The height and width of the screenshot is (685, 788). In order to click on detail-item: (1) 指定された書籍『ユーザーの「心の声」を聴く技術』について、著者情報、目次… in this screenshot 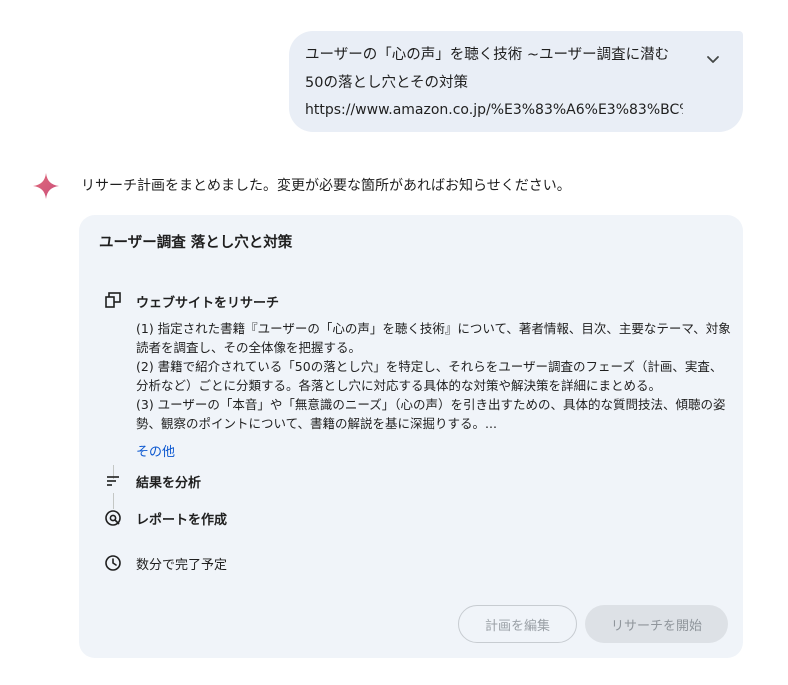, I will do `click(433, 338)`.